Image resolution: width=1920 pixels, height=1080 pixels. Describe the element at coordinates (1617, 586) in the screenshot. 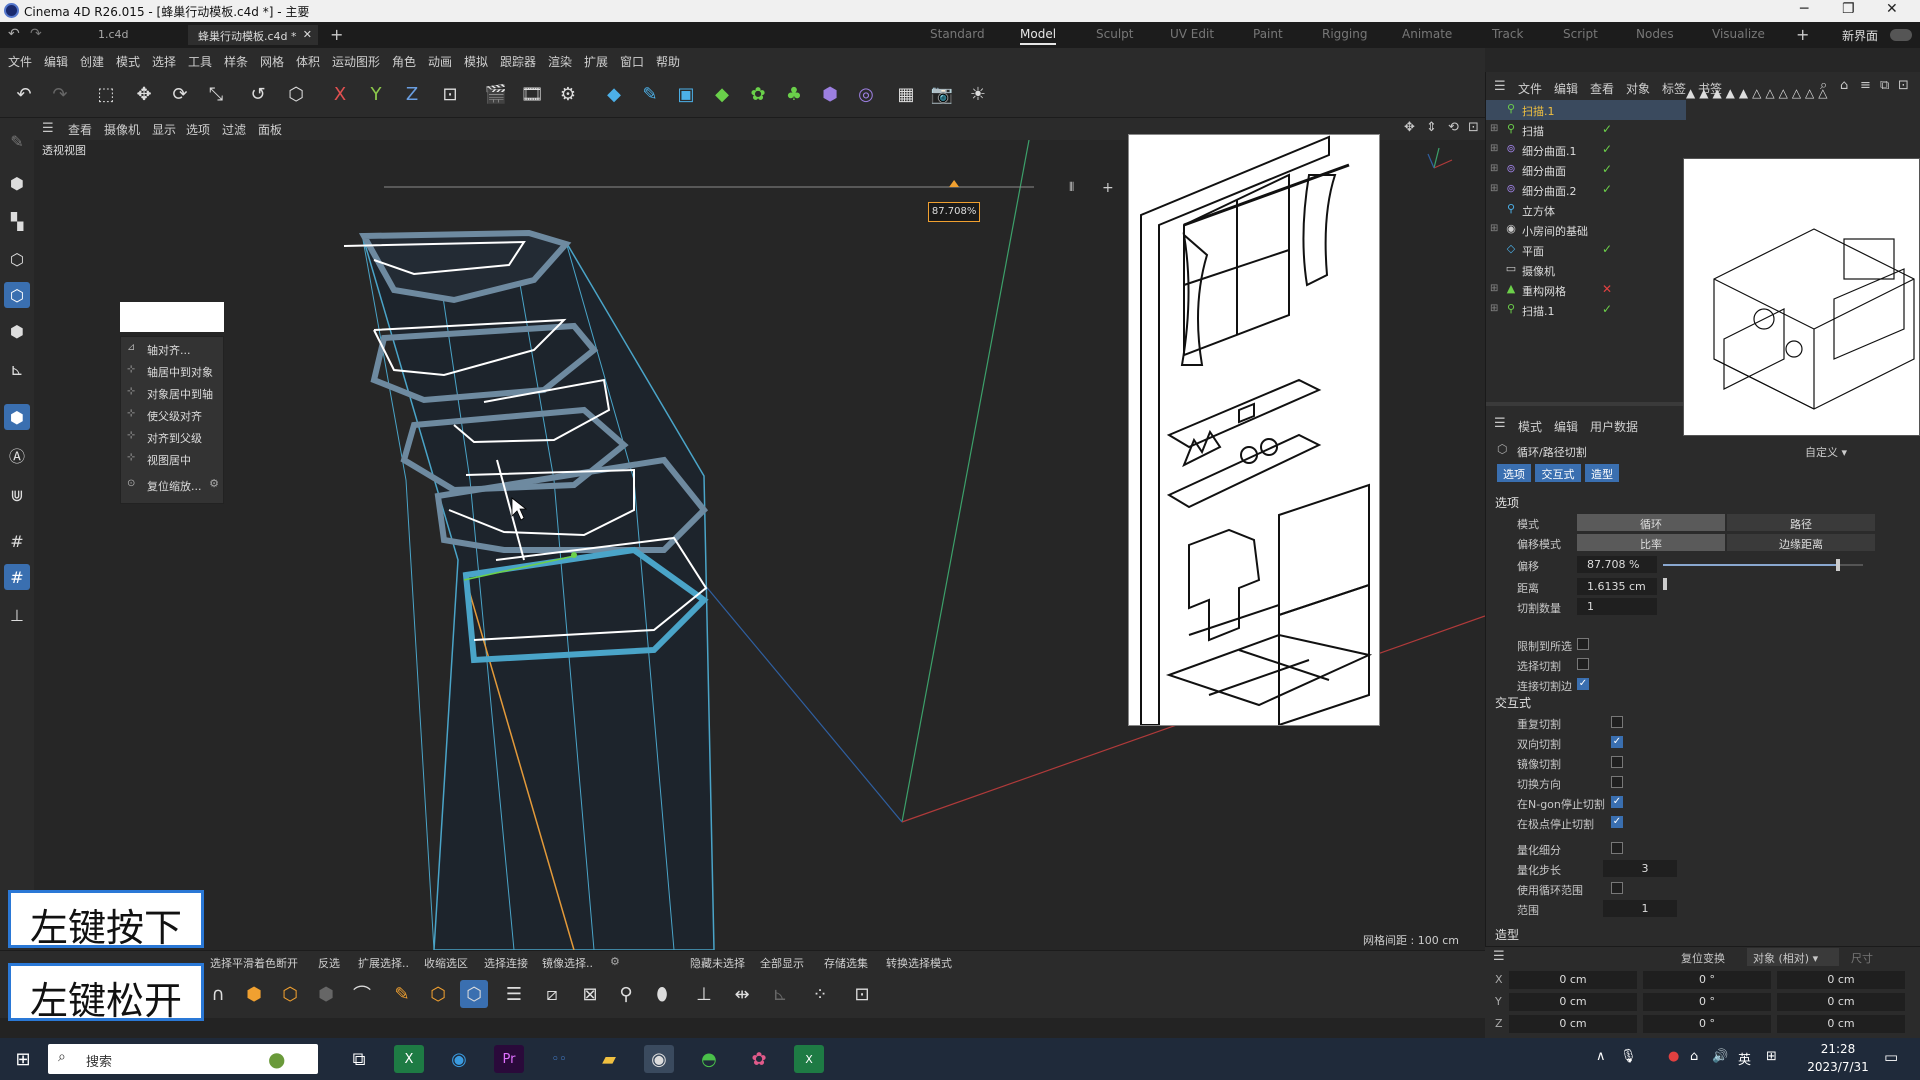

I see `distance-field: 1.6135 cm` at that location.